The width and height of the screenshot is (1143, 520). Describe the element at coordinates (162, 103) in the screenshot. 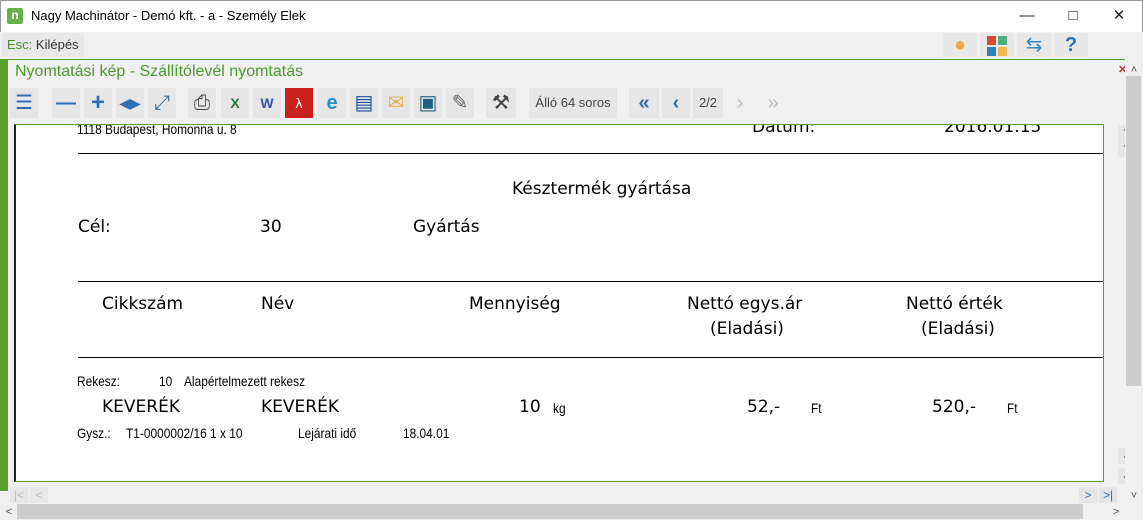

I see `fit-page-icon: ⤢` at that location.